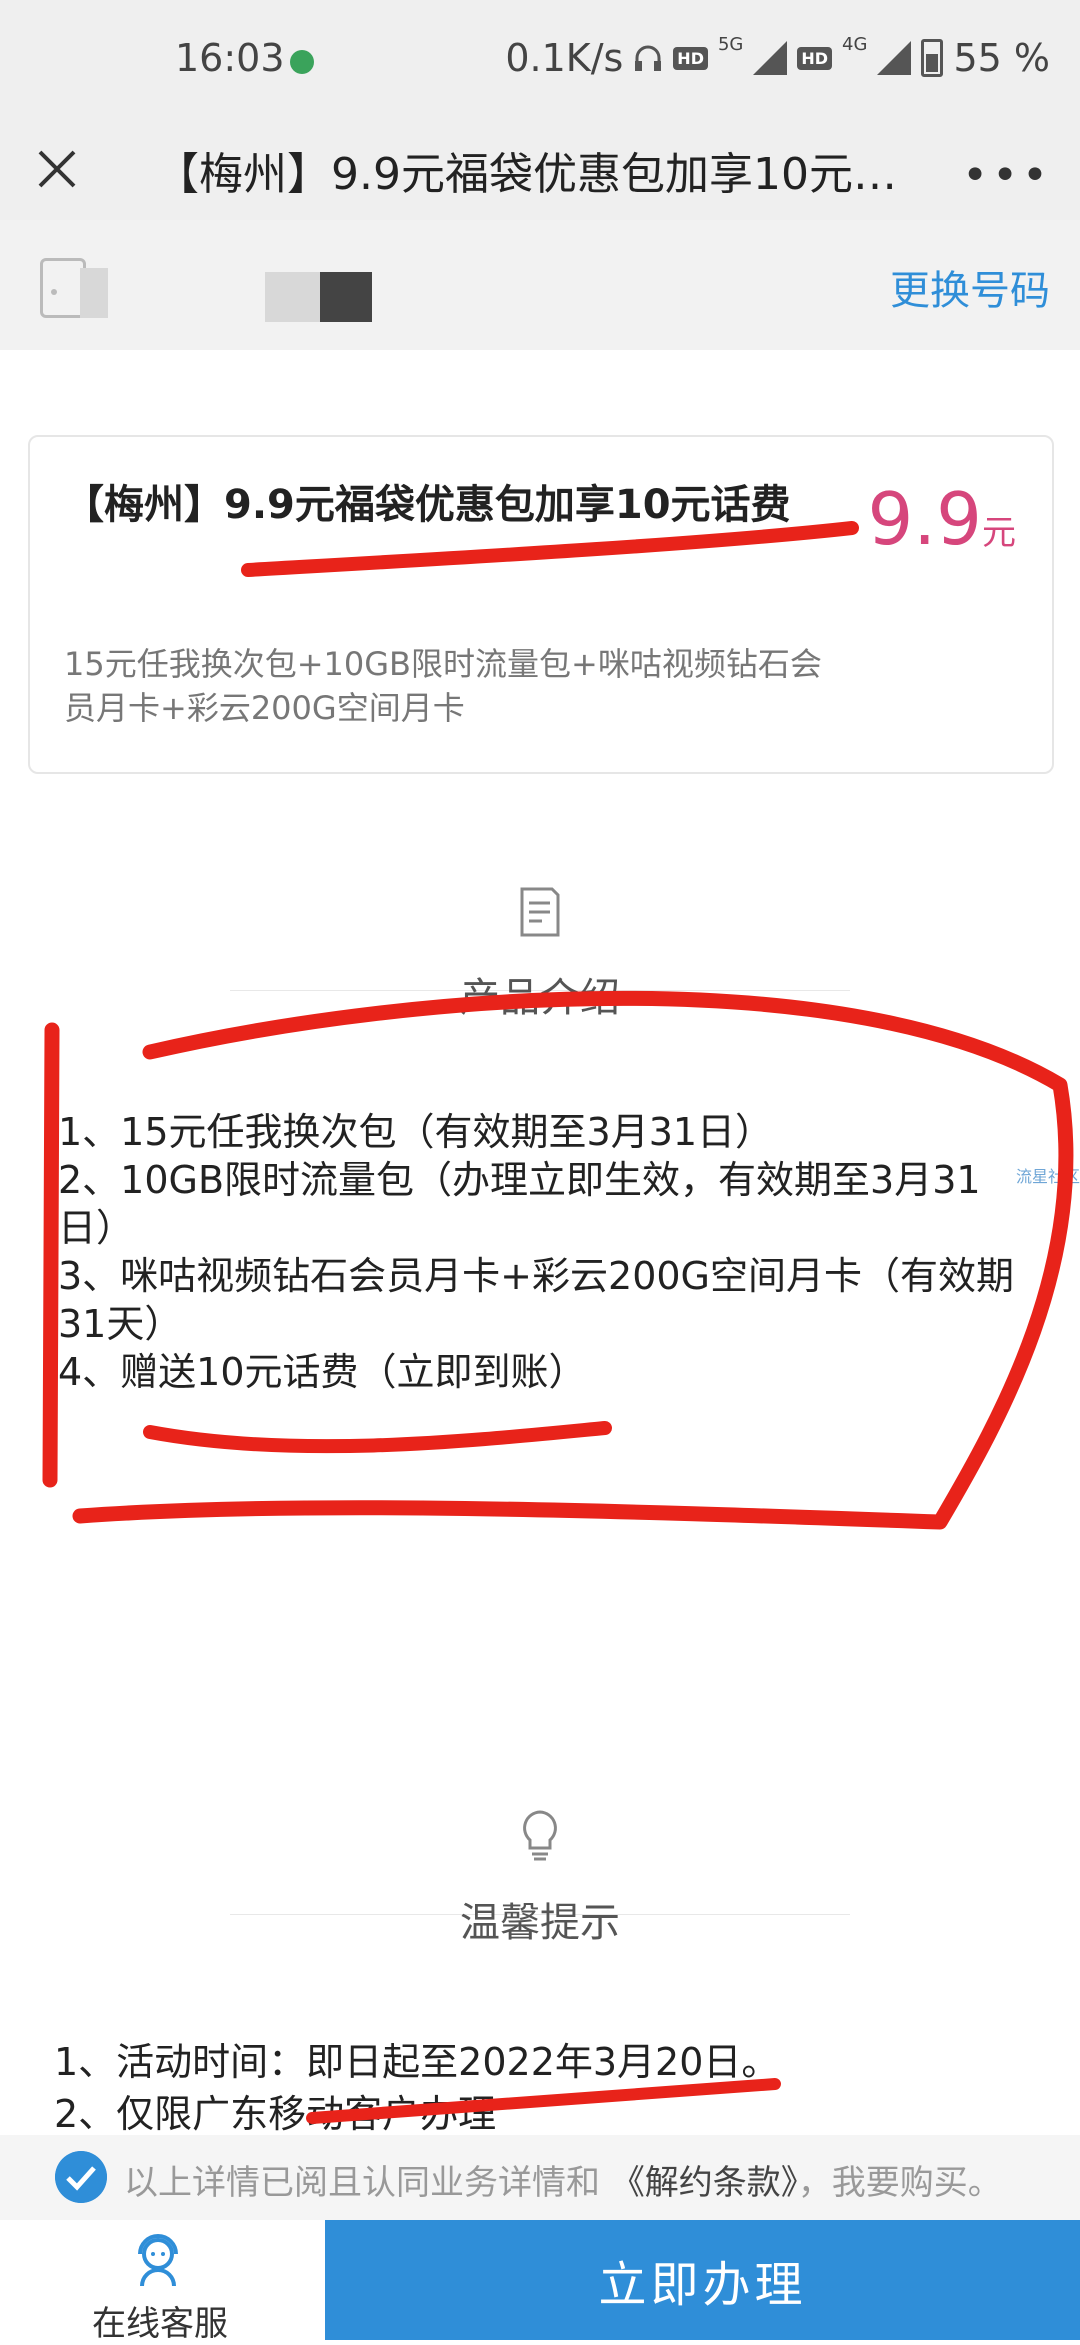  What do you see at coordinates (540, 285) in the screenshot?
I see `number-bar: 更换号码` at bounding box center [540, 285].